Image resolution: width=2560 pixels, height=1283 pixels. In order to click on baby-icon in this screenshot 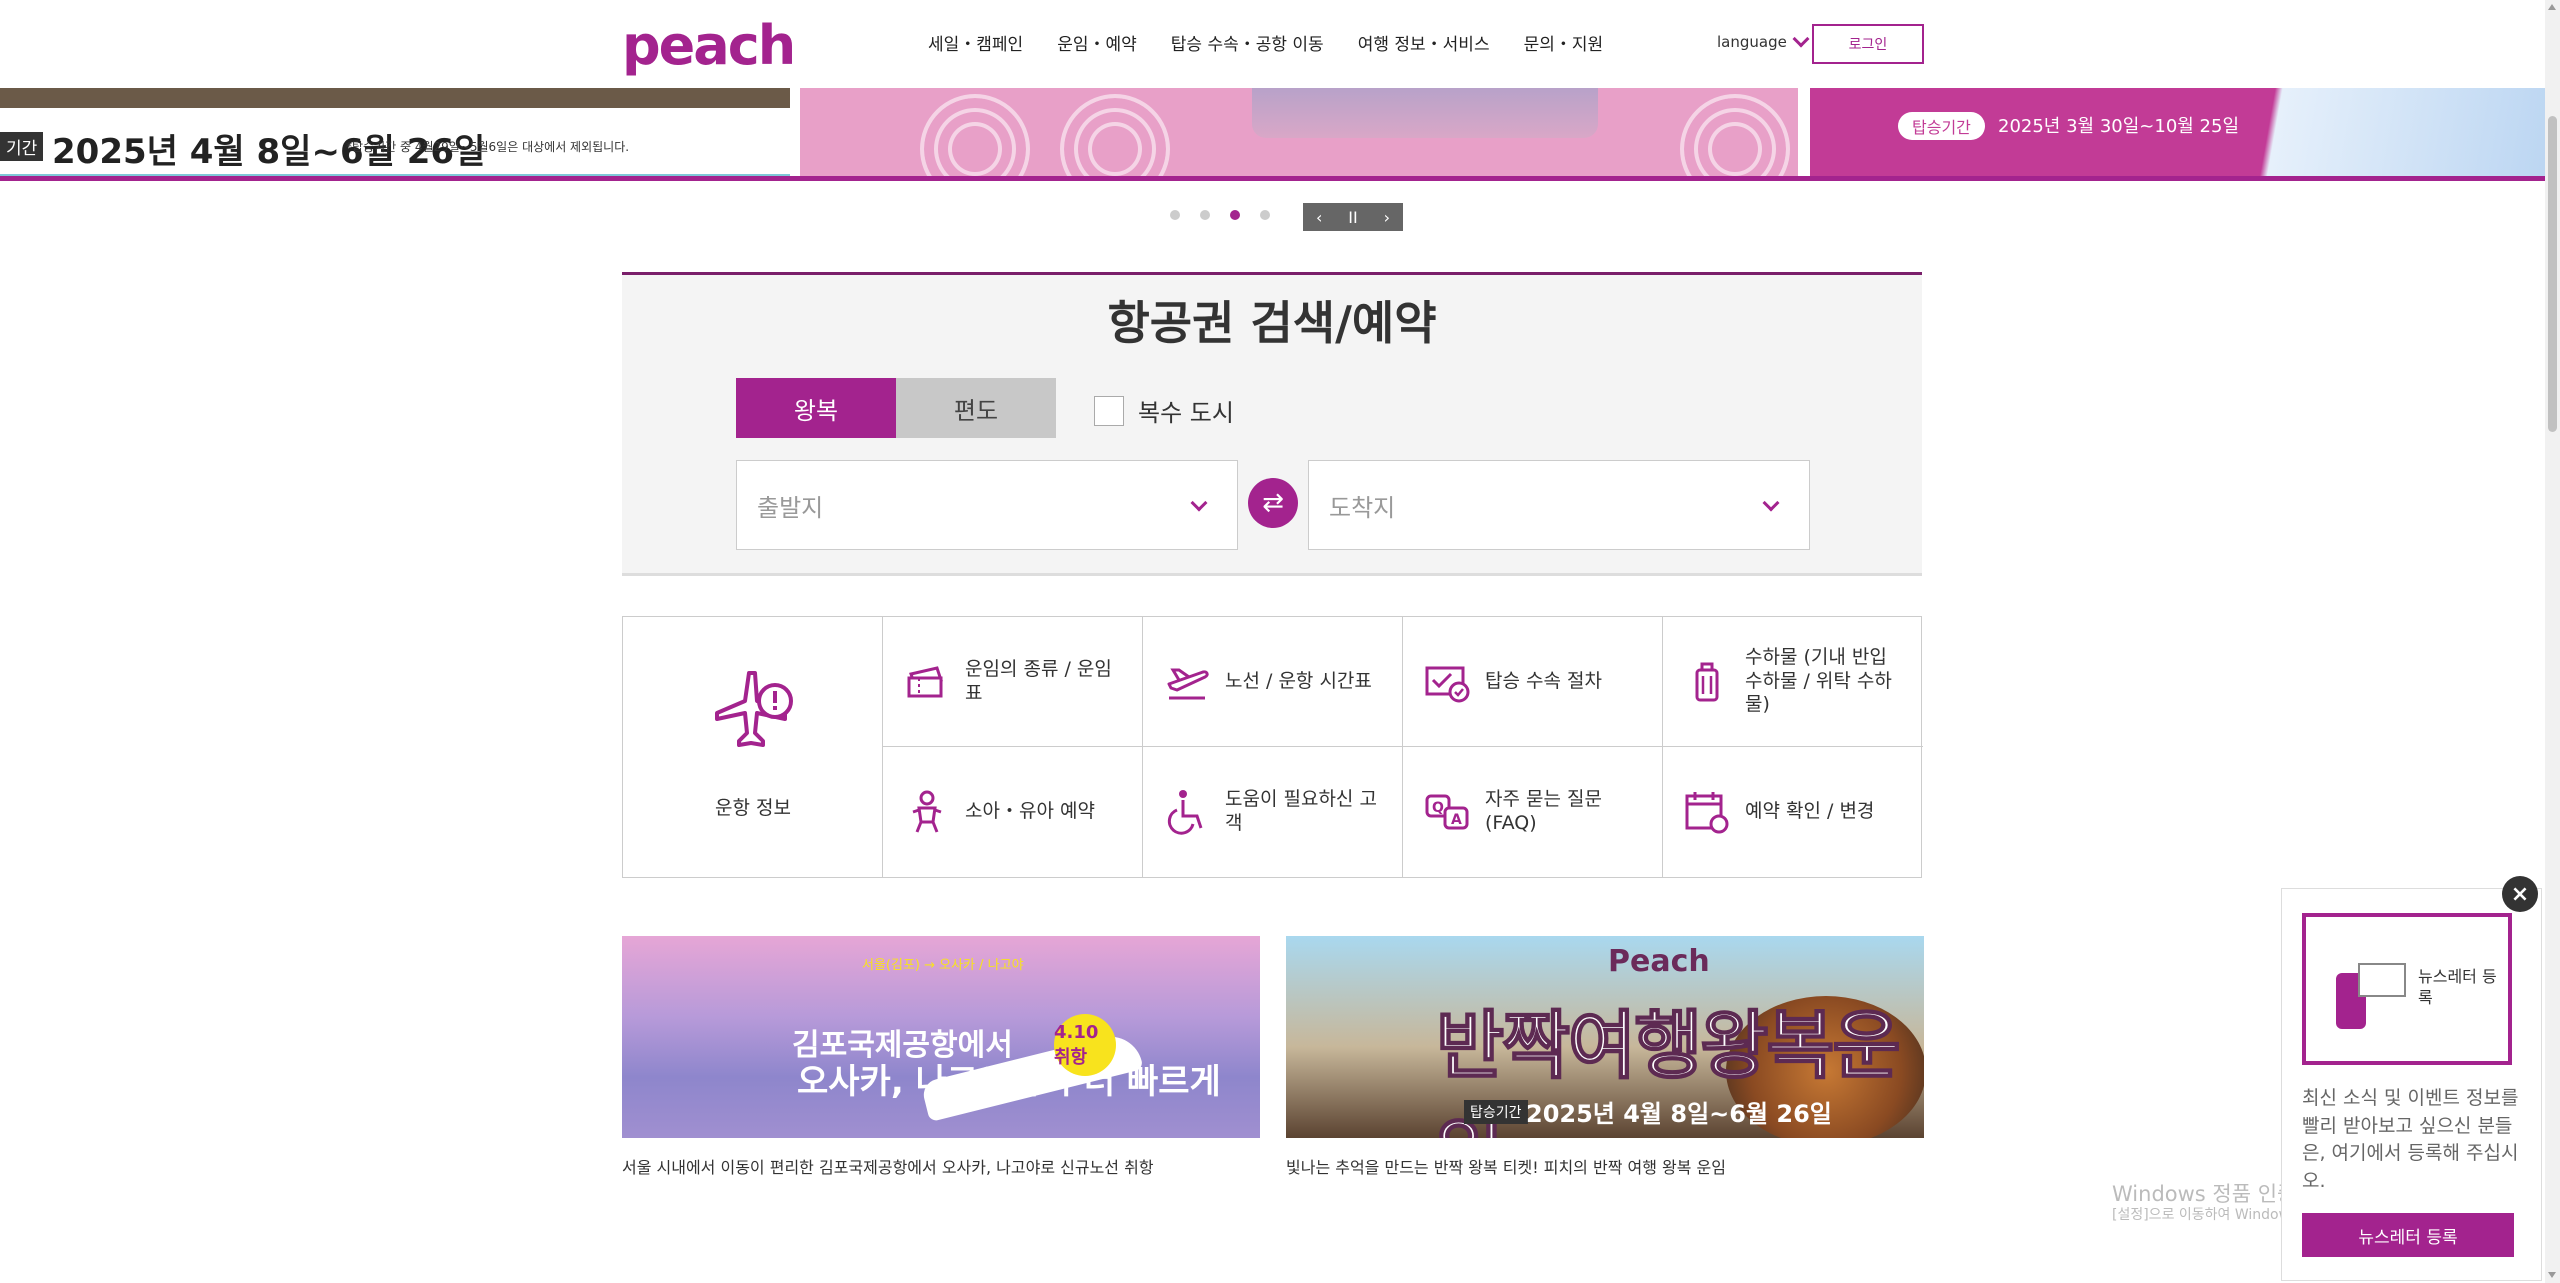, I will do `click(927, 811)`.